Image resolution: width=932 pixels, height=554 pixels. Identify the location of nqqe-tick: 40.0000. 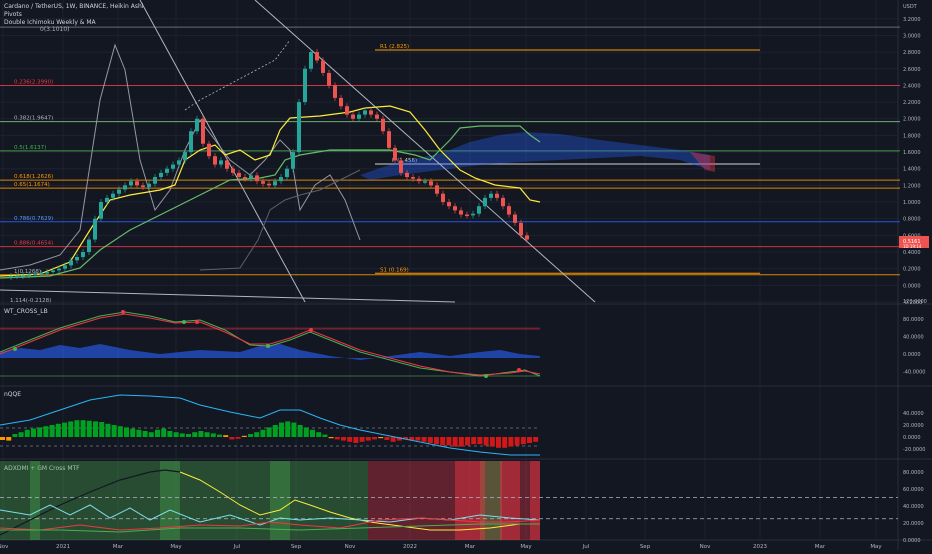
(913, 414).